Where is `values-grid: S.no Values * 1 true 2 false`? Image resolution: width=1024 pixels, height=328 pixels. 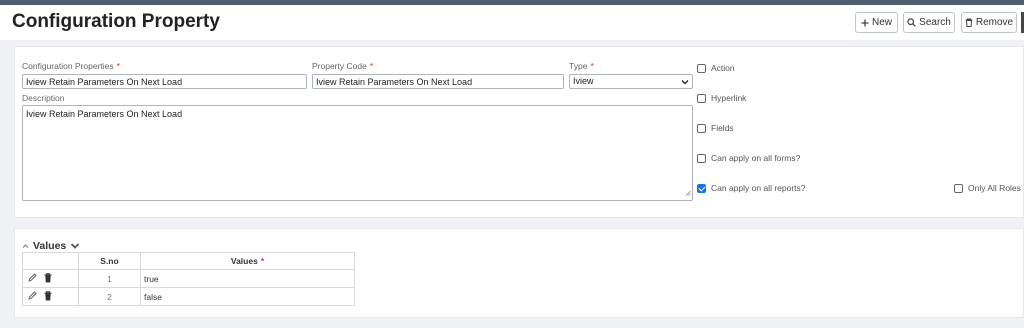 values-grid: S.no Values * 1 true 2 false is located at coordinates (188, 279).